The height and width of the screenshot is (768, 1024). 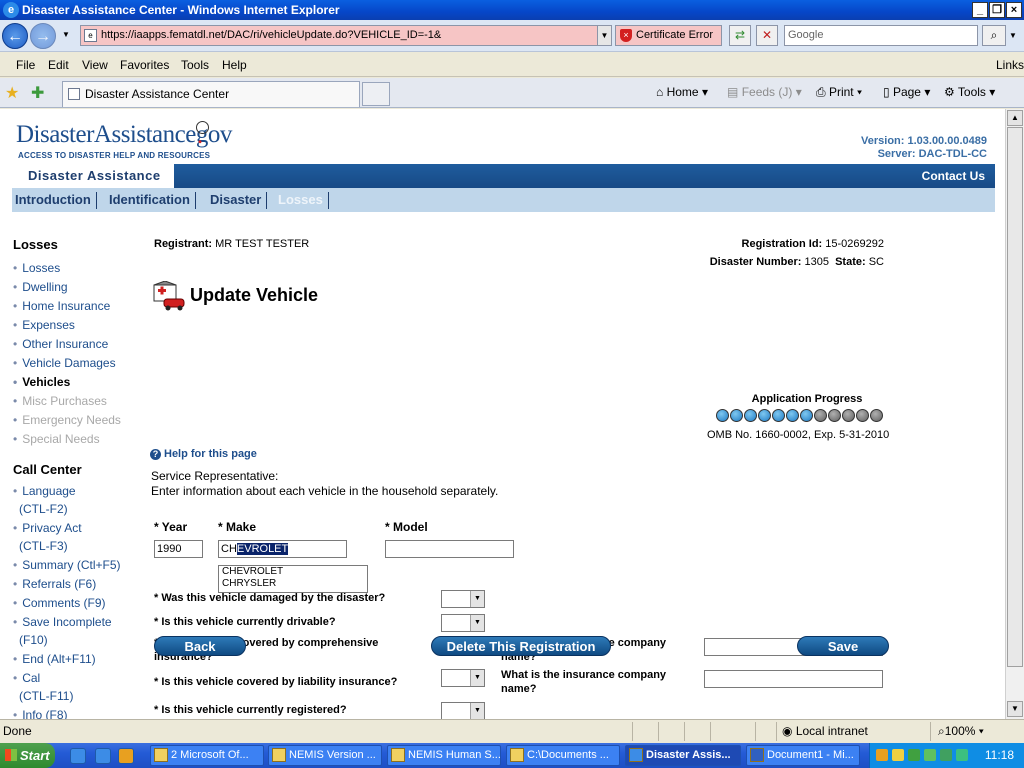 What do you see at coordinates (764, 92) in the screenshot?
I see `feeds-command: ▤ Feeds (J) ▾` at bounding box center [764, 92].